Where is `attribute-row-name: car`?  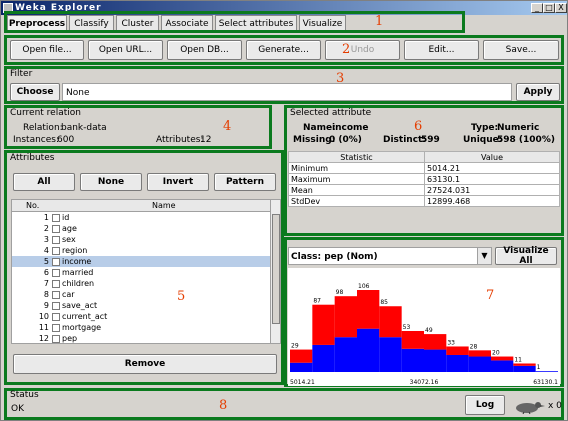
attribute-row-name: car is located at coordinates (68, 294).